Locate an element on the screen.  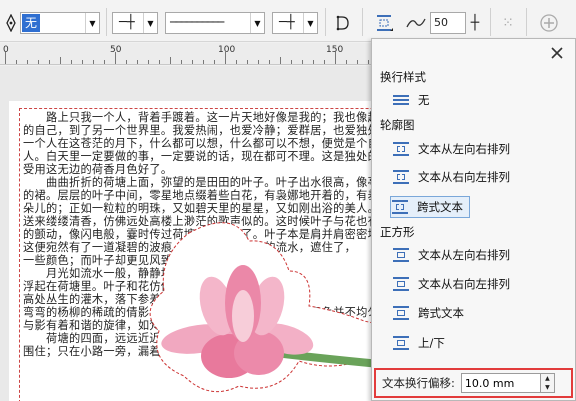
outline-width-dropdown: ─┼ ▼ is located at coordinates (135, 23).